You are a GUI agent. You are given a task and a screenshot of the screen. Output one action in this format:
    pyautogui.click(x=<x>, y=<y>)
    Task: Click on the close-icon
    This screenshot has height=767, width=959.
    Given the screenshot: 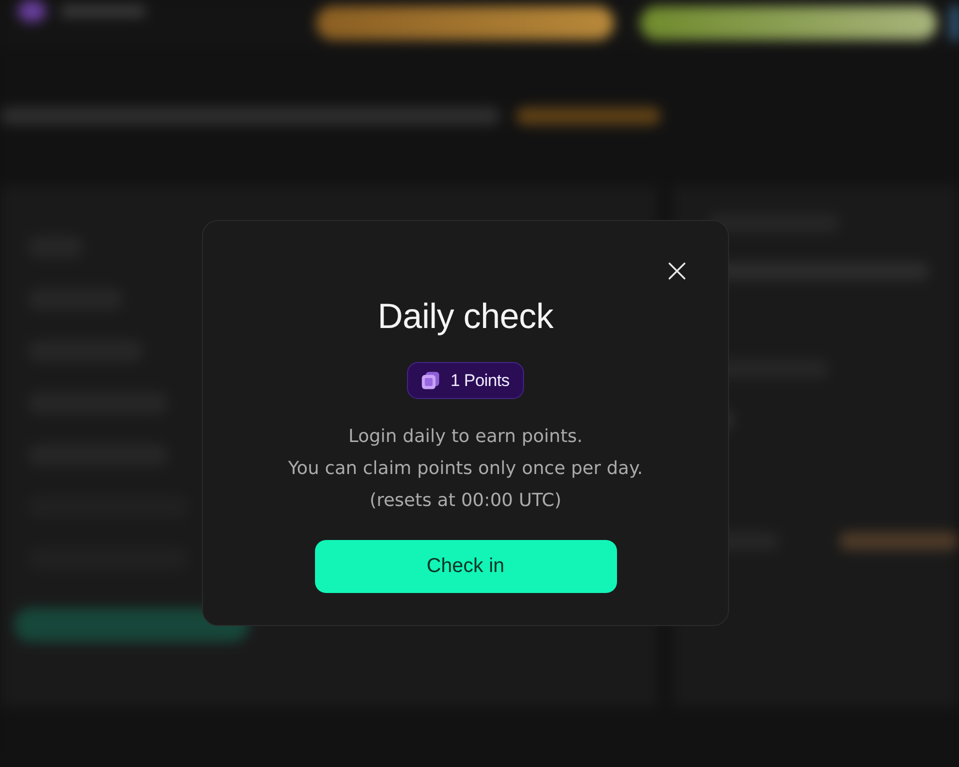 What is the action you would take?
    pyautogui.click(x=677, y=271)
    